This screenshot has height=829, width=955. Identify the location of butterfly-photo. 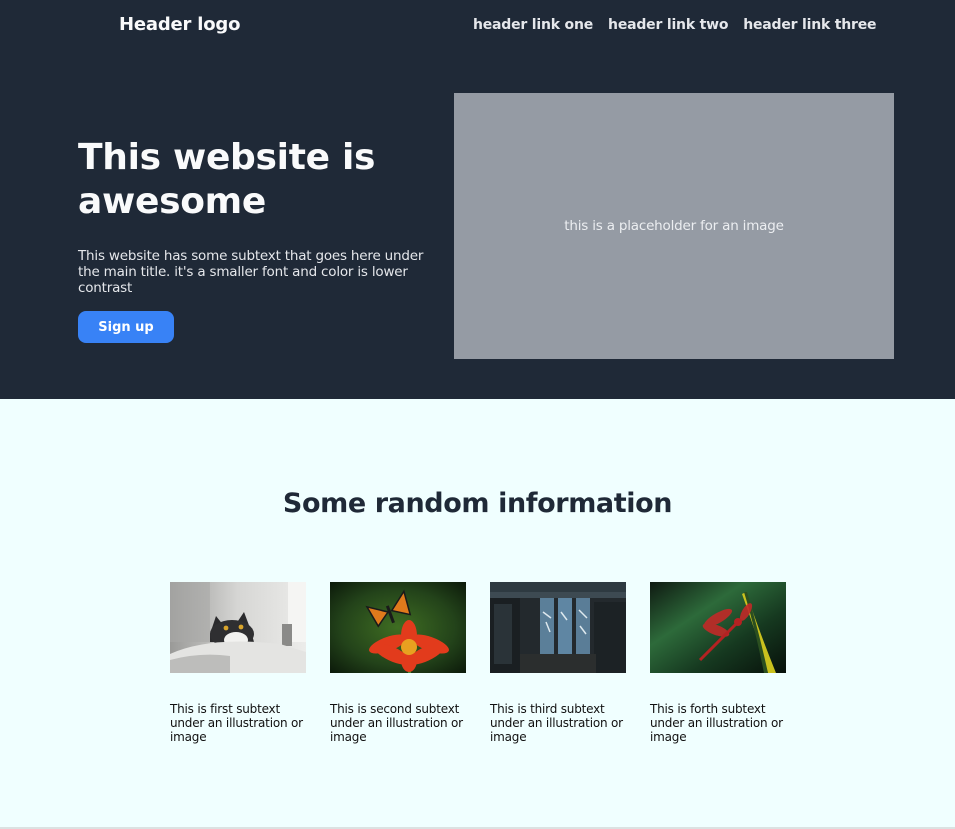
(398, 627).